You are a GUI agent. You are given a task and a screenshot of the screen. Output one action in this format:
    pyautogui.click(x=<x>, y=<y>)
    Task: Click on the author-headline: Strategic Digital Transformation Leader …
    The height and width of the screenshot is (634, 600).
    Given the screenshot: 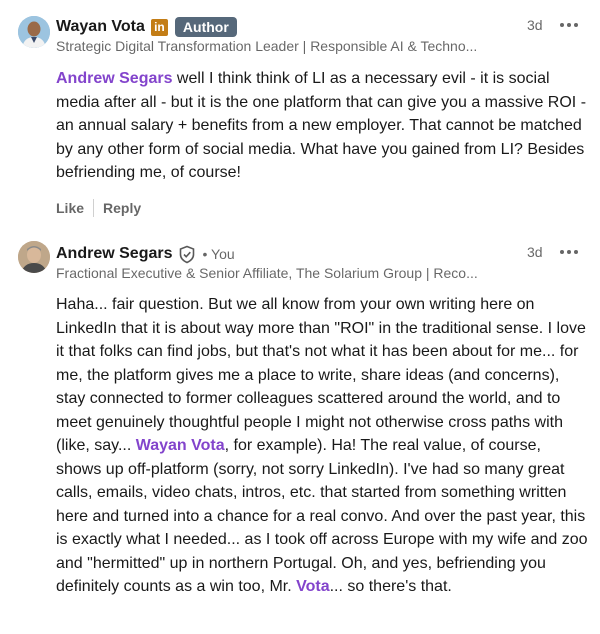 What is the action you would take?
    pyautogui.click(x=267, y=46)
    